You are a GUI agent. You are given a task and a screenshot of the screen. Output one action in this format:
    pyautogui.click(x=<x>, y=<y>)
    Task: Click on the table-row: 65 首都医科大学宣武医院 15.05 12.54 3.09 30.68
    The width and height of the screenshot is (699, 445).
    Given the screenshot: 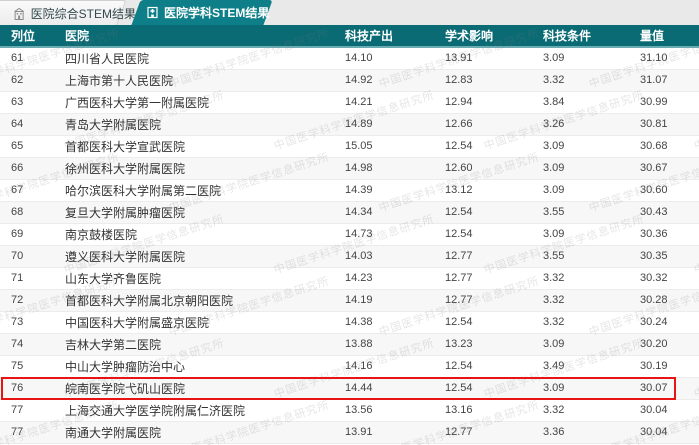 What is the action you would take?
    pyautogui.click(x=349, y=146)
    